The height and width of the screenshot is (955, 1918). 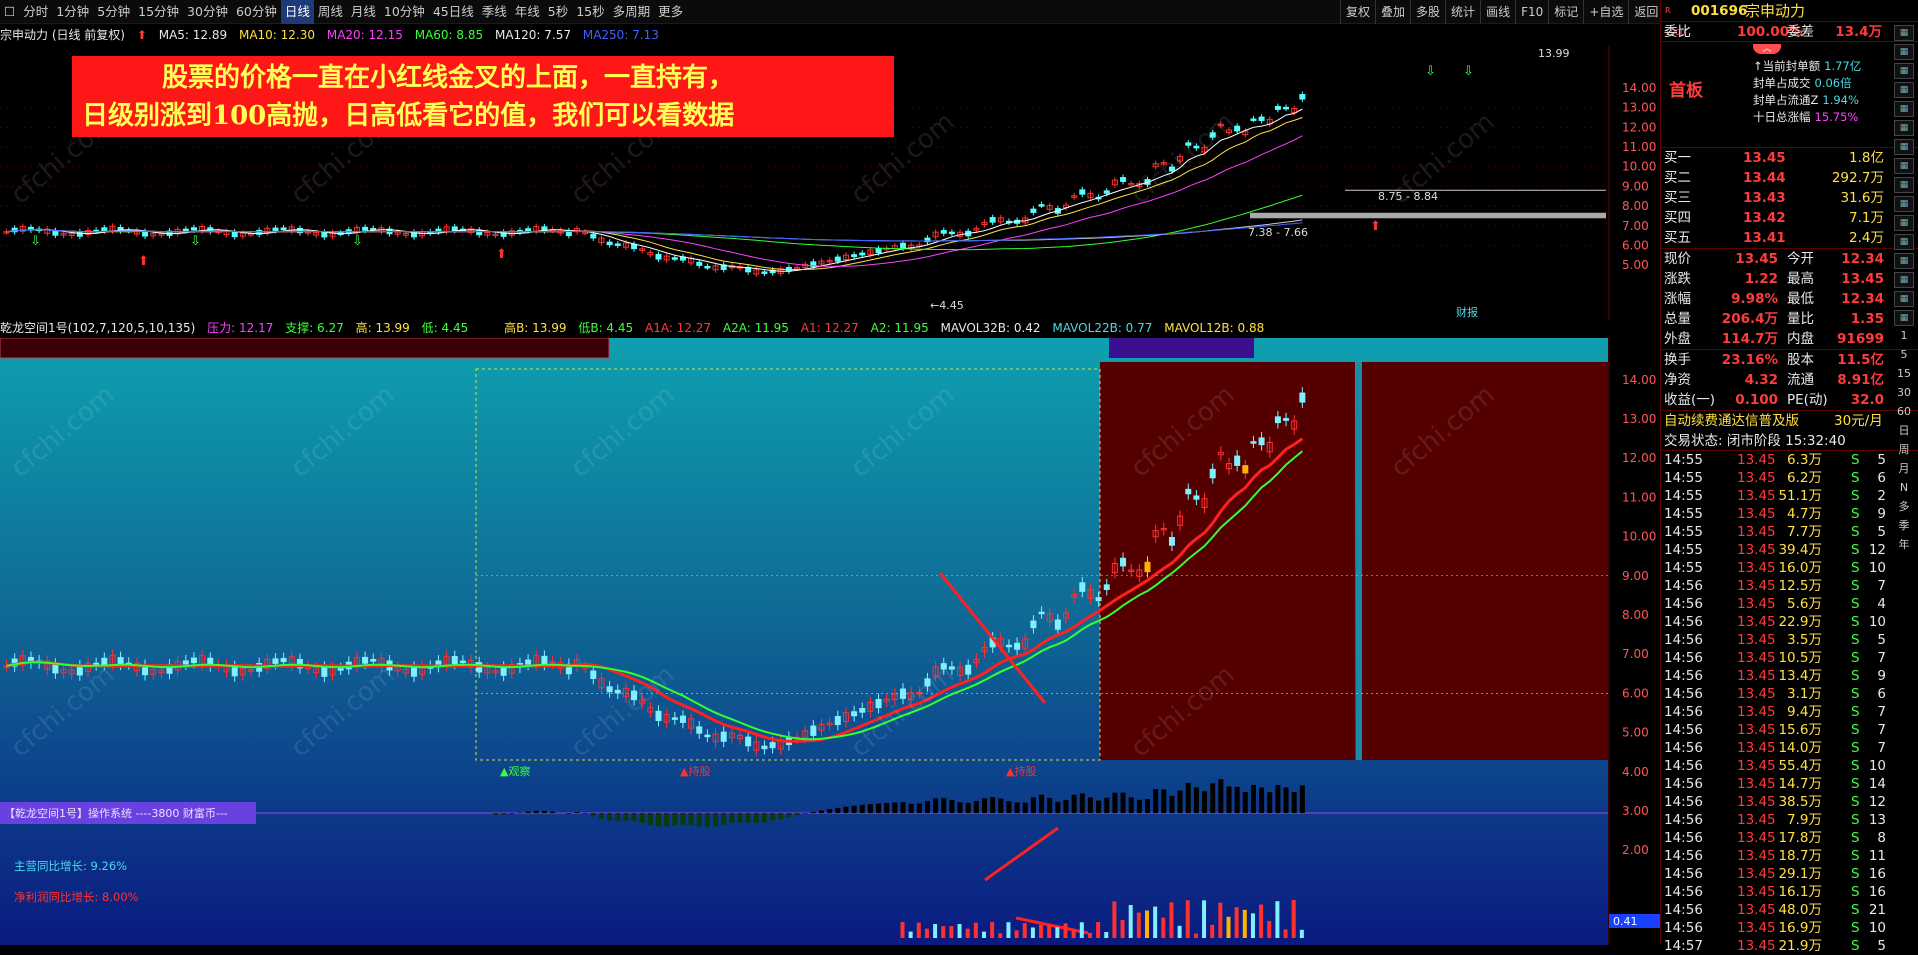 What do you see at coordinates (1833, 83) in the screenshot?
I see `seal-stat-value: 0.06倍` at bounding box center [1833, 83].